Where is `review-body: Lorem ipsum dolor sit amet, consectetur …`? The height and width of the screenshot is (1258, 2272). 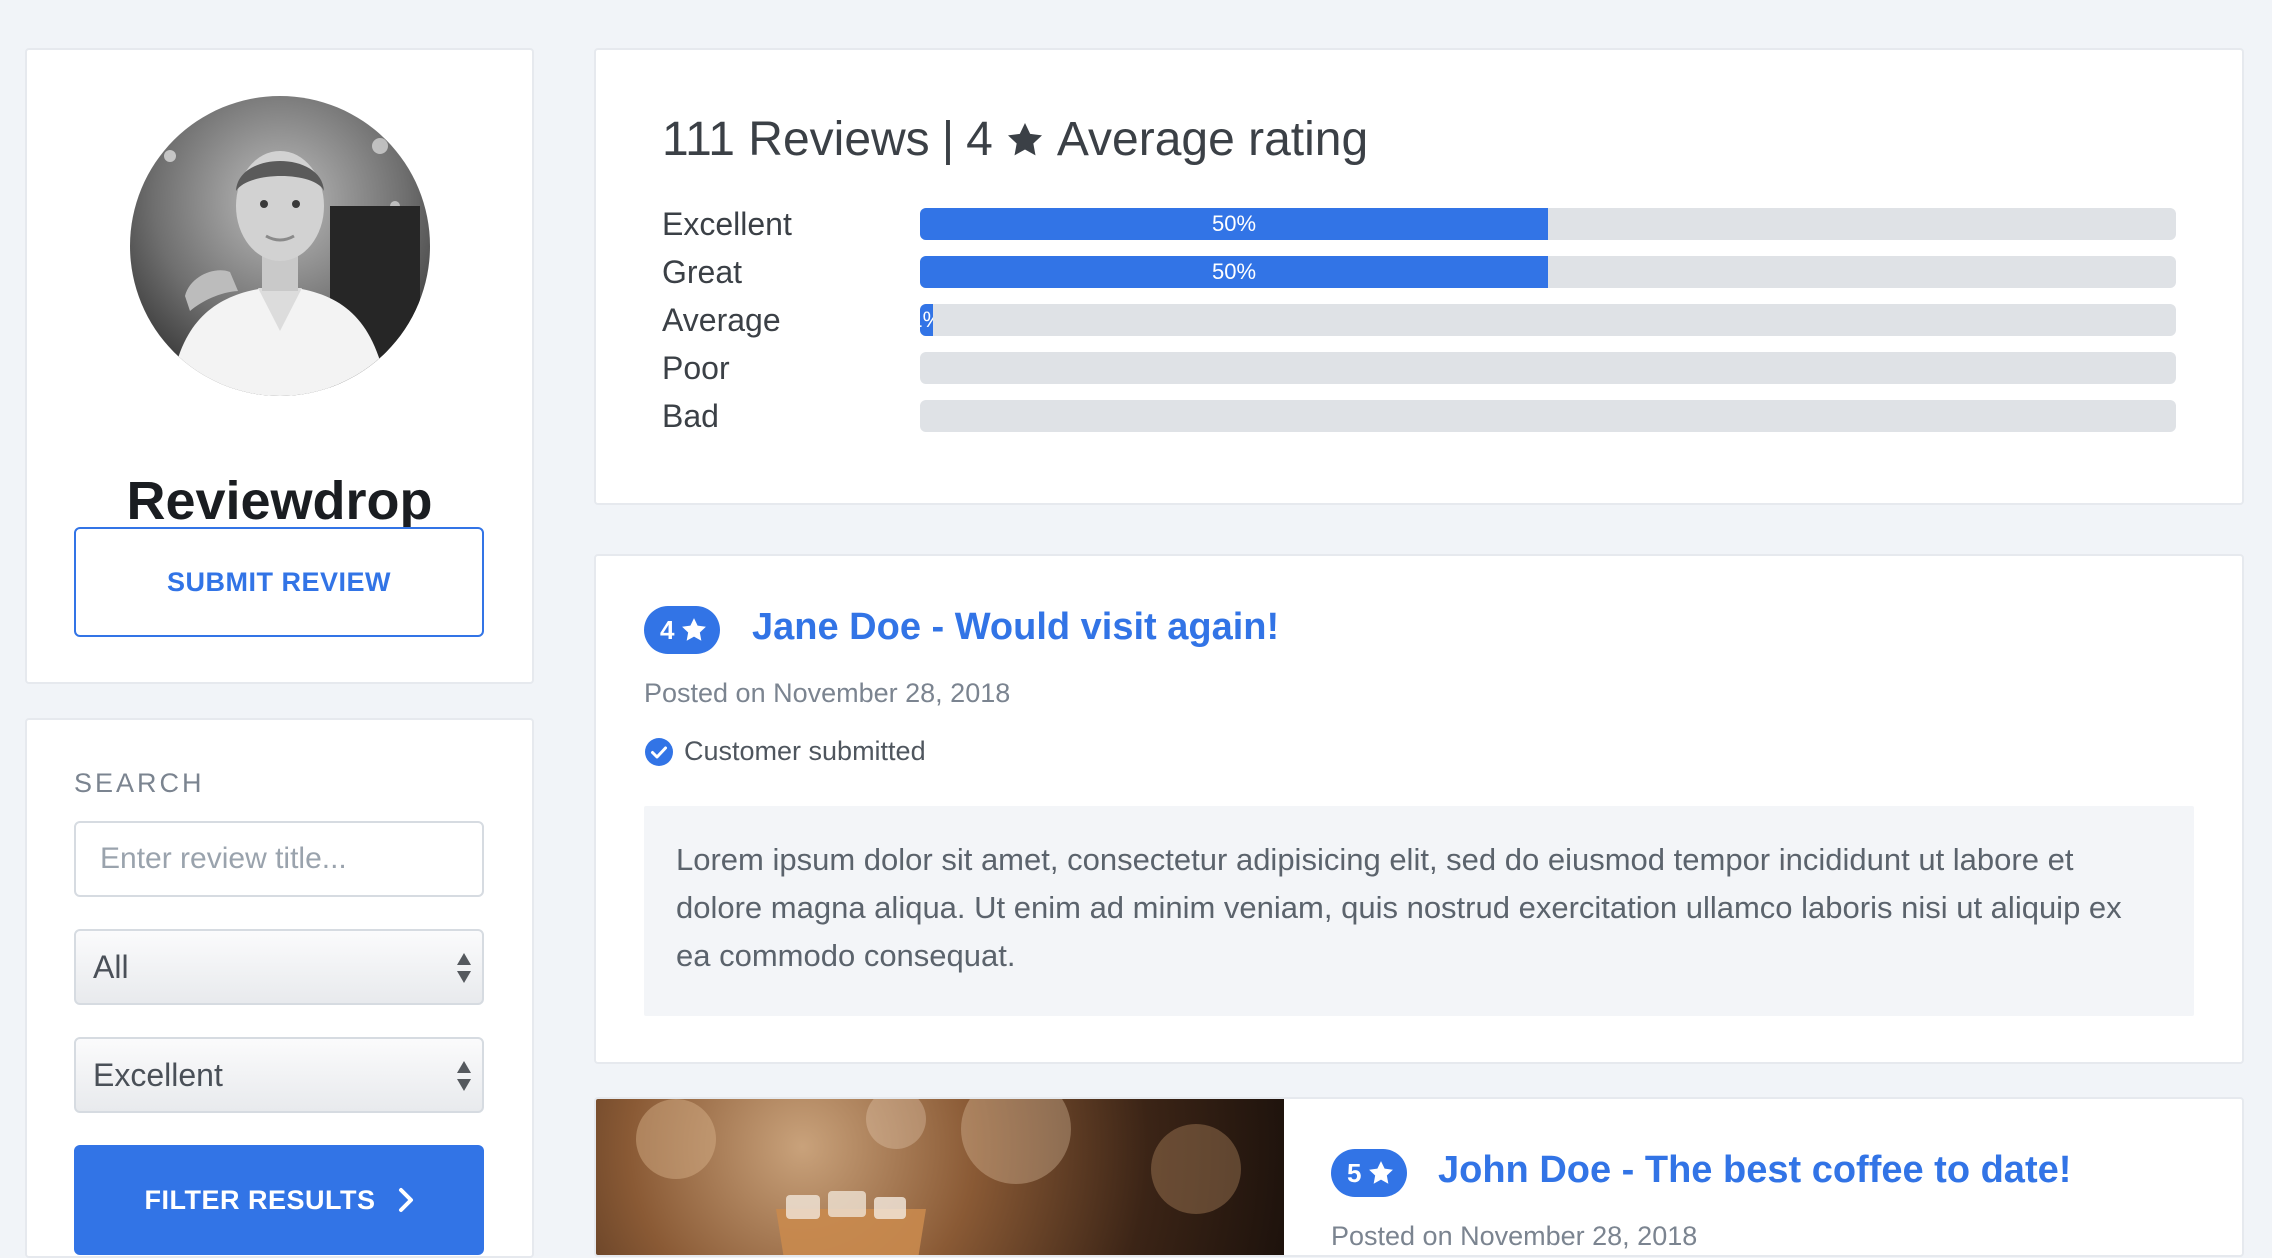
review-body: Lorem ipsum dolor sit amet, consectetur … is located at coordinates (1419, 911).